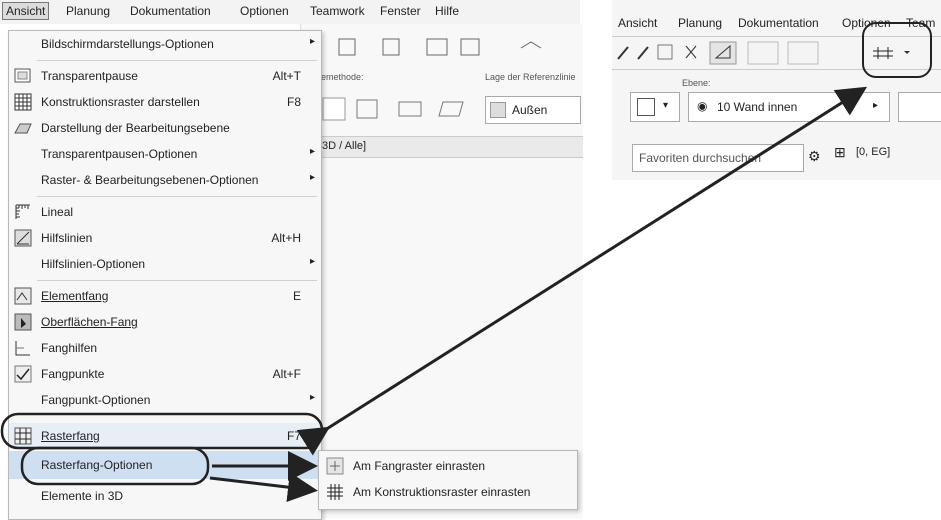  I want to click on rasterfang-optionen-highlight-circle, so click(115, 466).